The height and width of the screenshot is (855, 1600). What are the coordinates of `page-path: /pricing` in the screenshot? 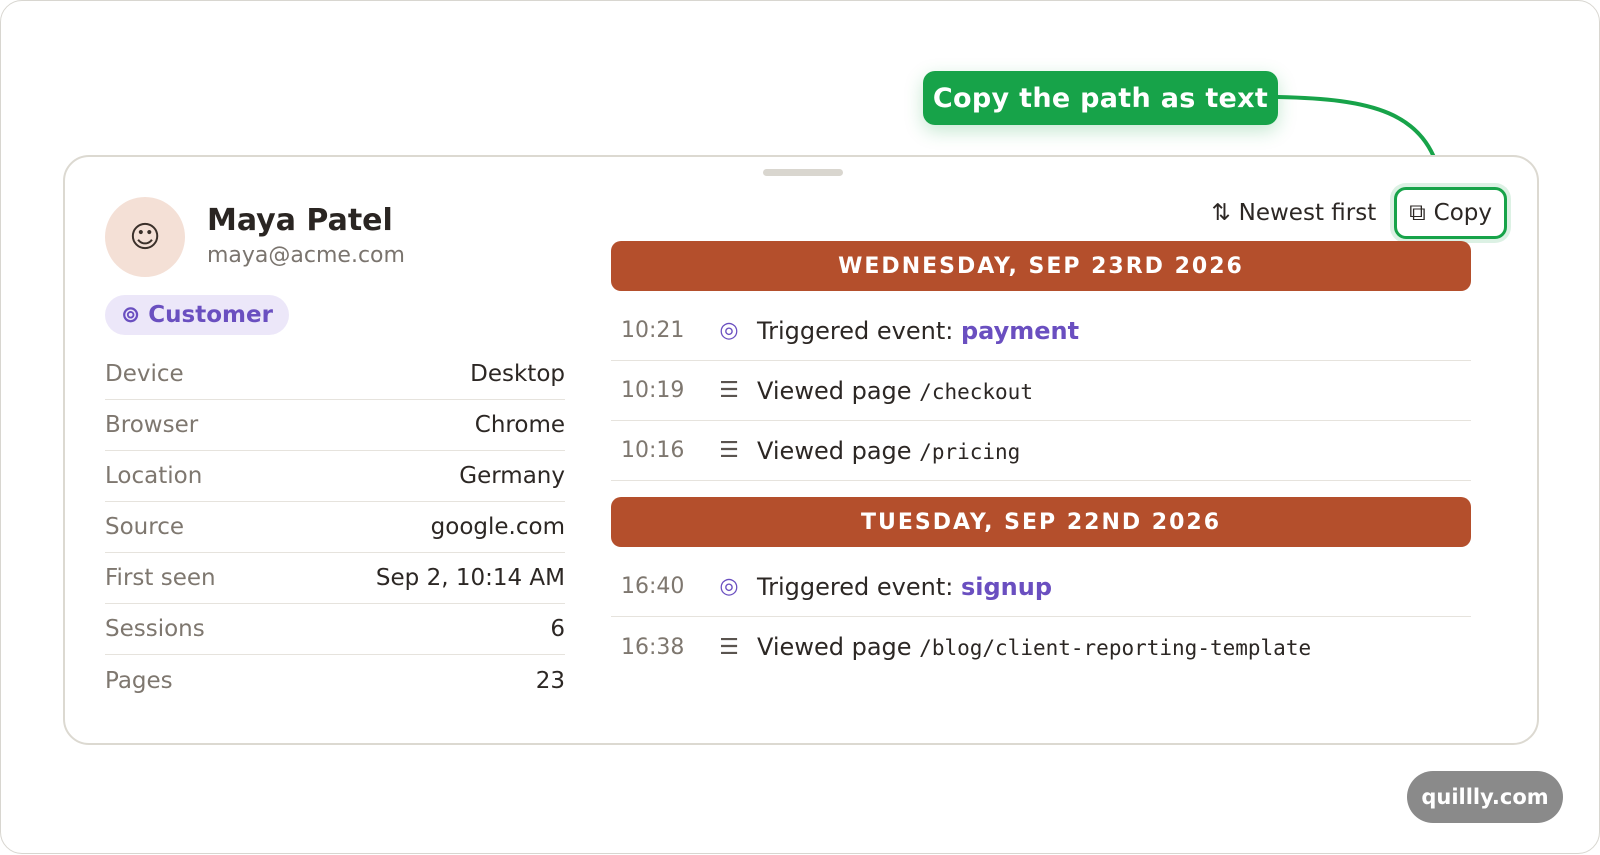 It's located at (970, 451).